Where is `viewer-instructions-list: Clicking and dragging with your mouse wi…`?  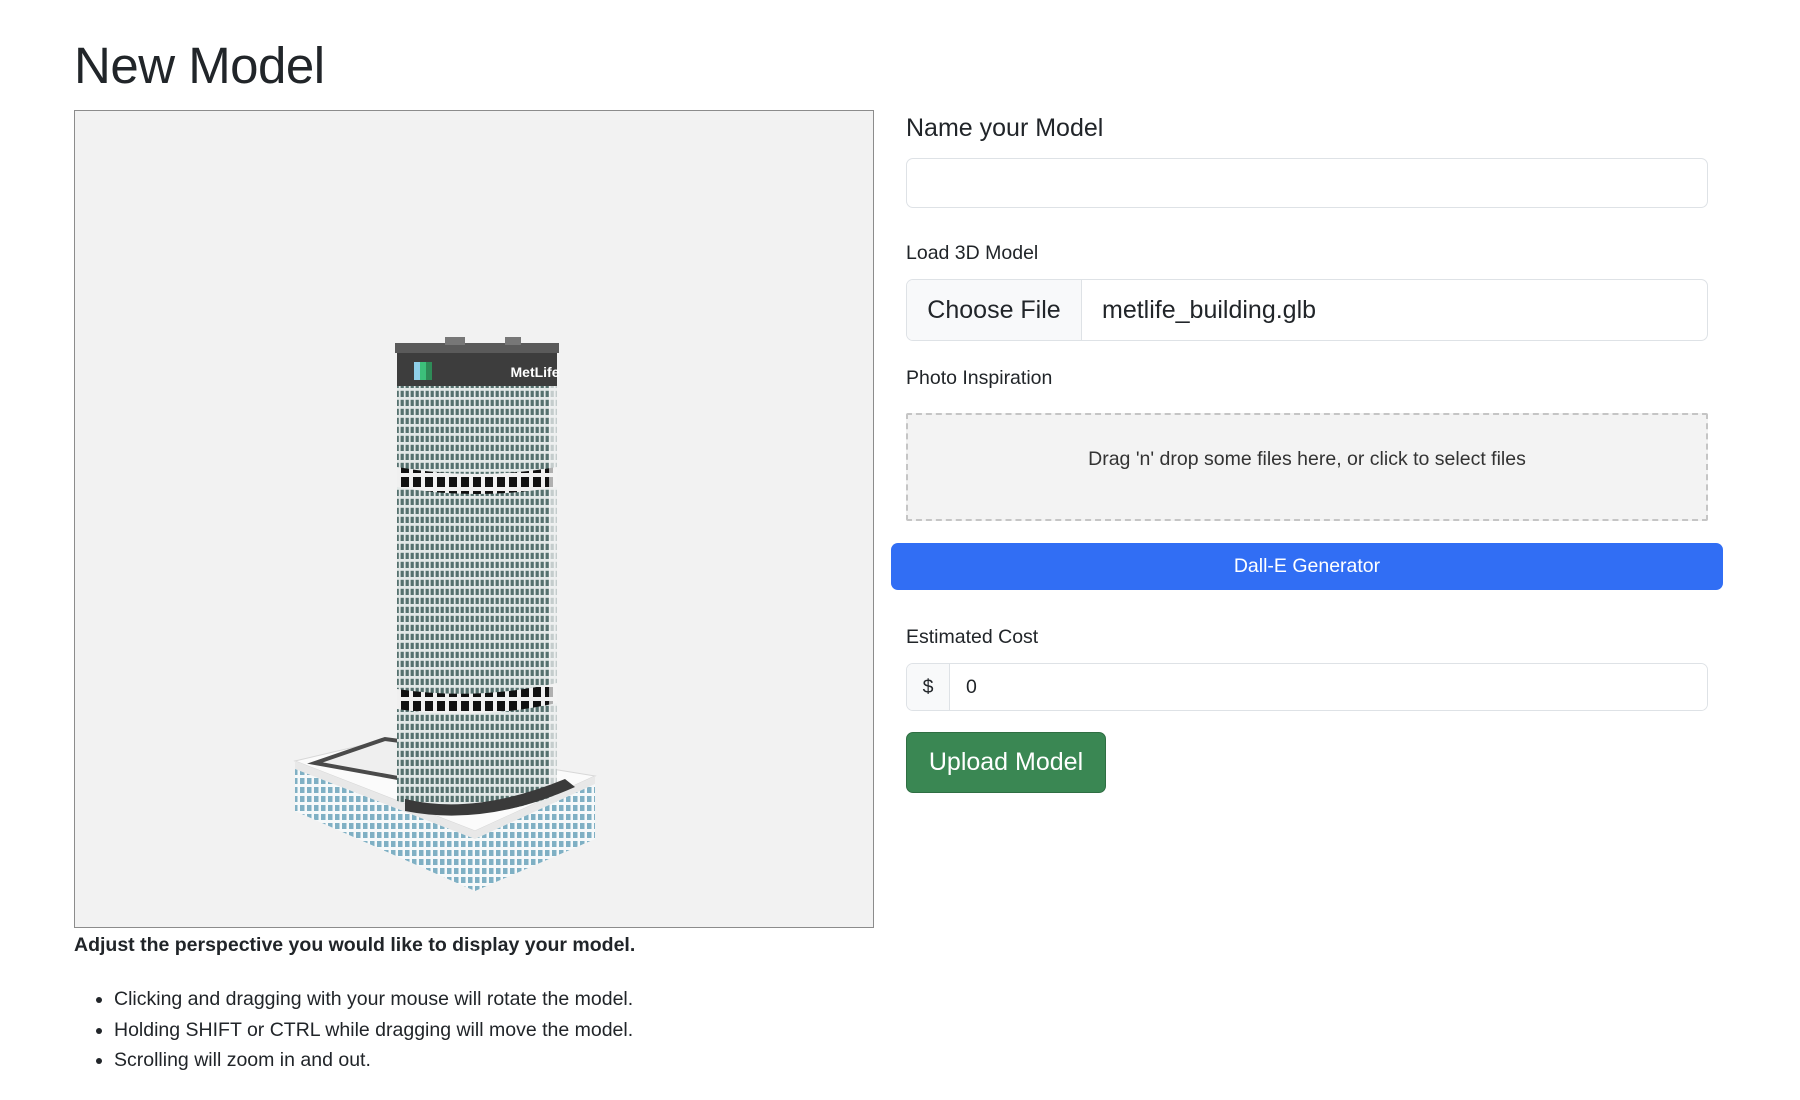 viewer-instructions-list: Clicking and dragging with your mouse wi… is located at coordinates (353, 1030).